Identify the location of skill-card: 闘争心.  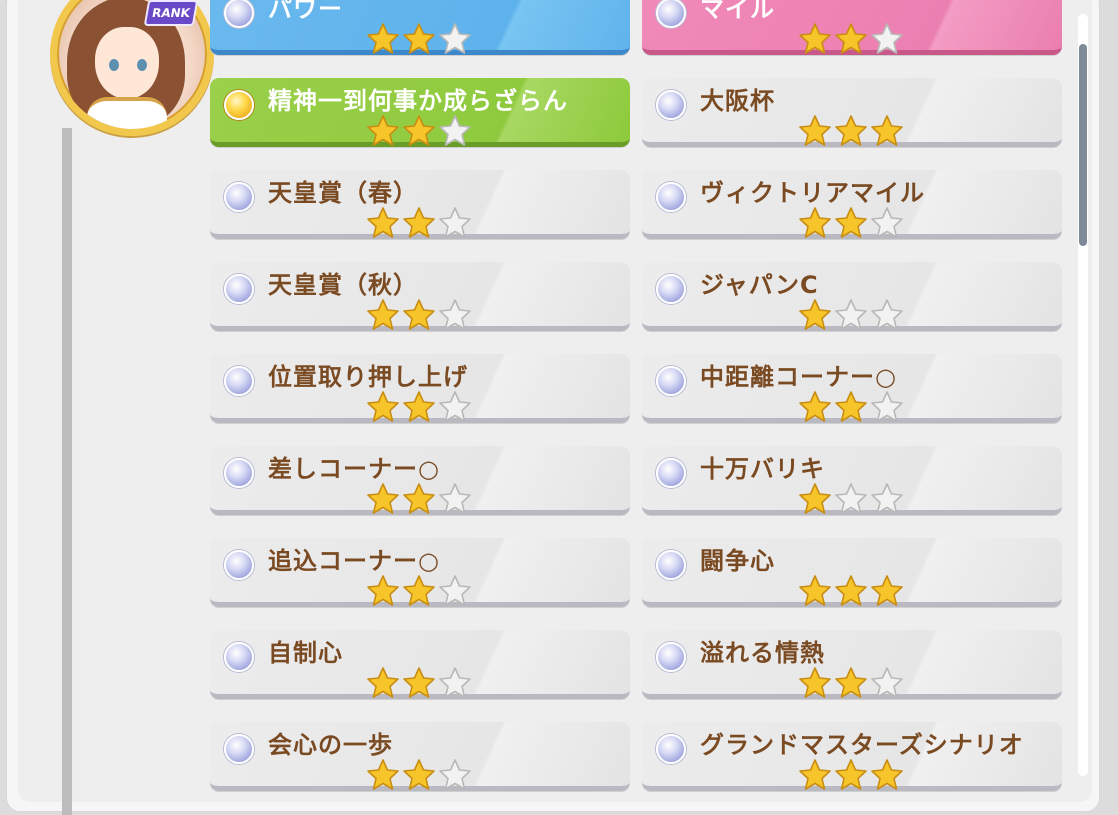
(852, 572).